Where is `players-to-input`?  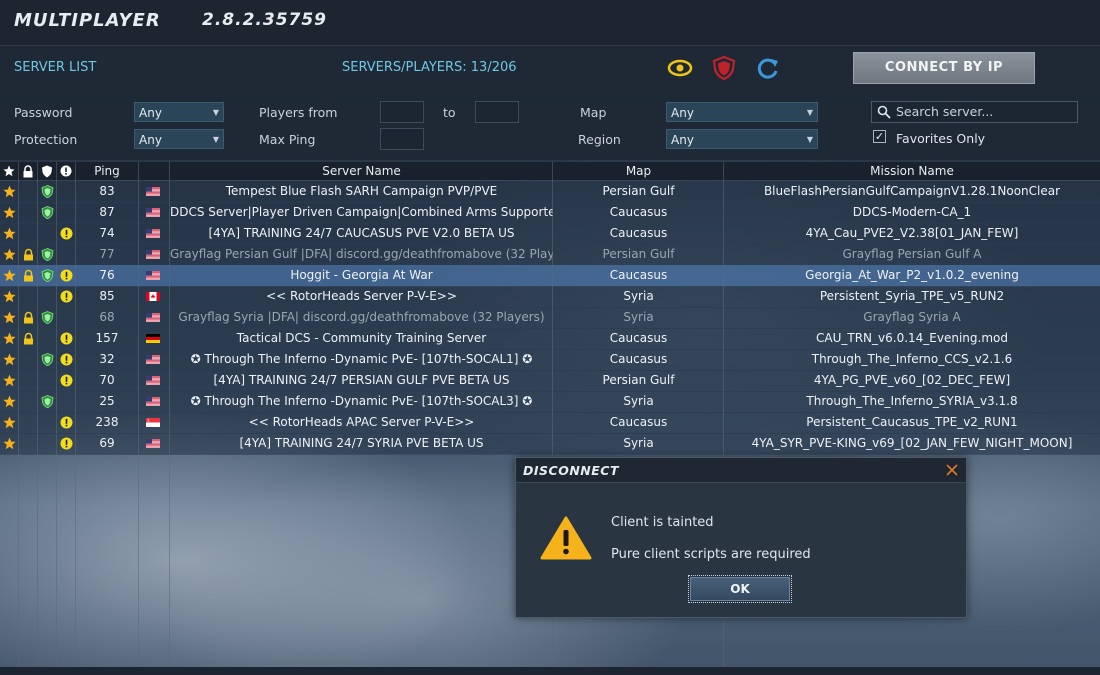 players-to-input is located at coordinates (497, 112).